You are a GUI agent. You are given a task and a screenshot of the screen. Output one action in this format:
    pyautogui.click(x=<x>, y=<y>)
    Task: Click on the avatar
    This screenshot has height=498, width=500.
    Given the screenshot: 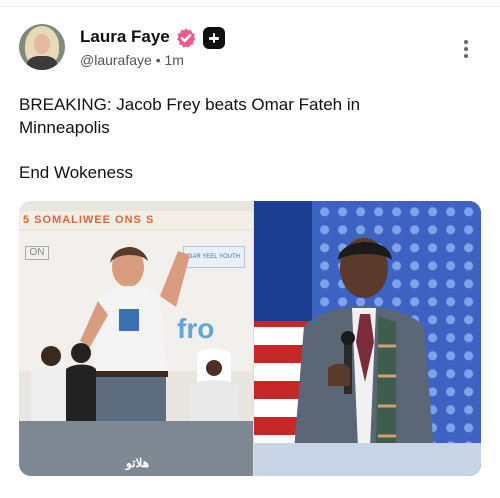 What is the action you would take?
    pyautogui.click(x=42, y=47)
    